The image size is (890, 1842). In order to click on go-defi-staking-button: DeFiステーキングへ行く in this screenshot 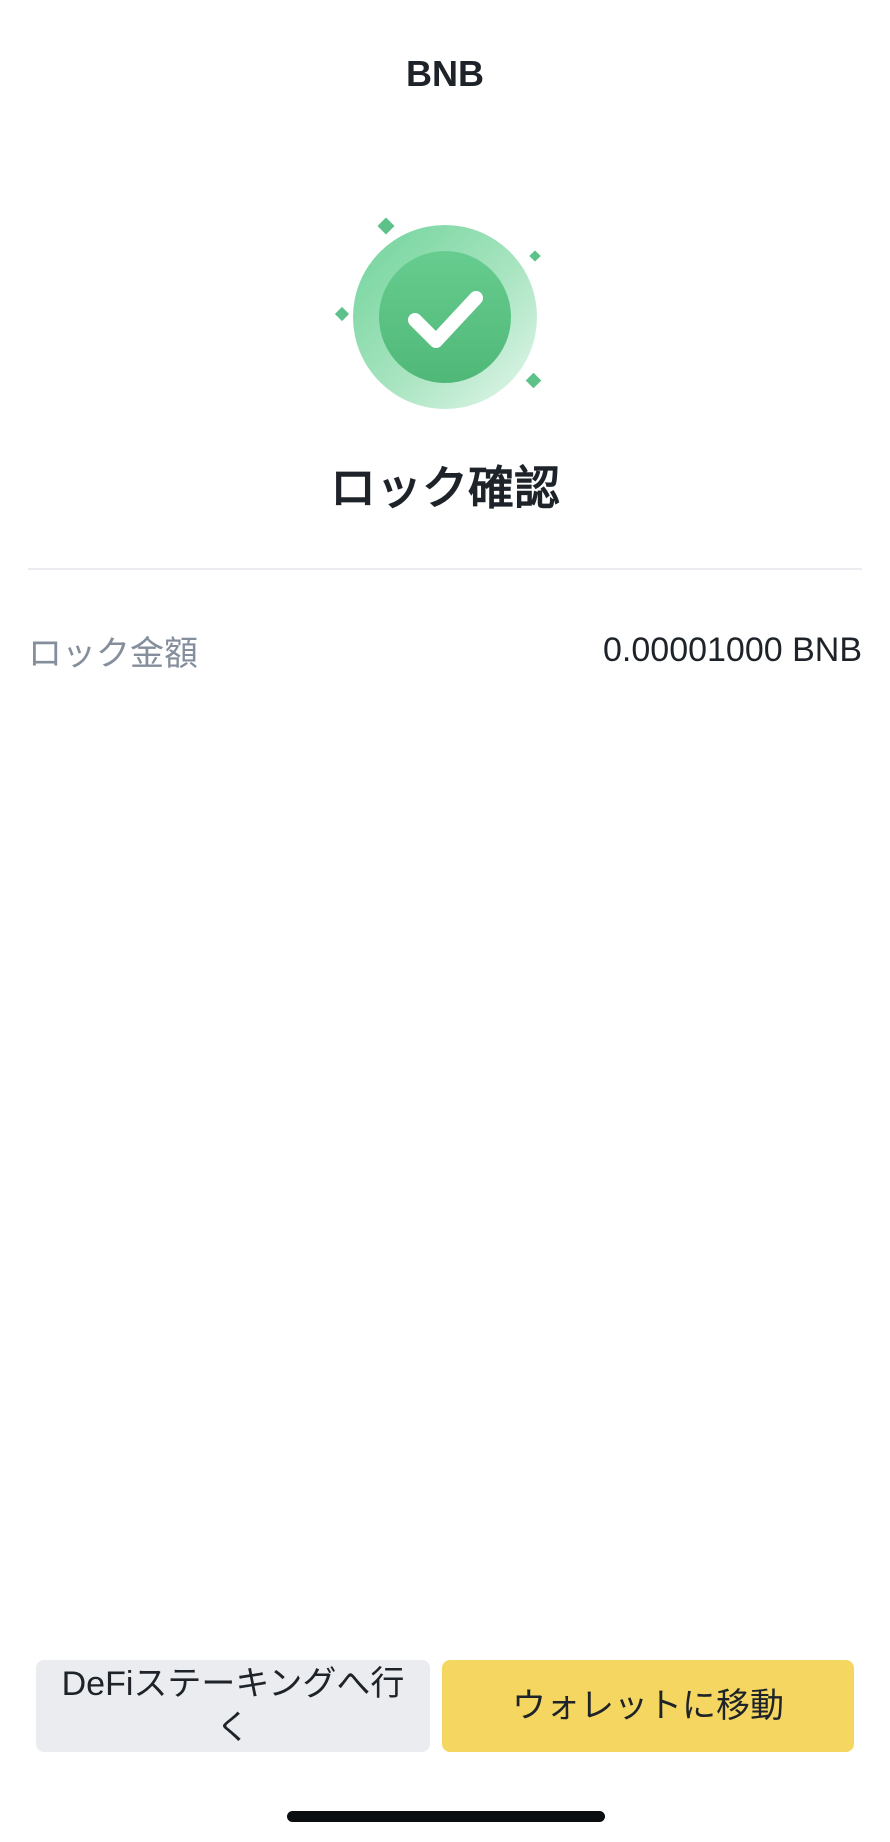, I will do `click(233, 1706)`.